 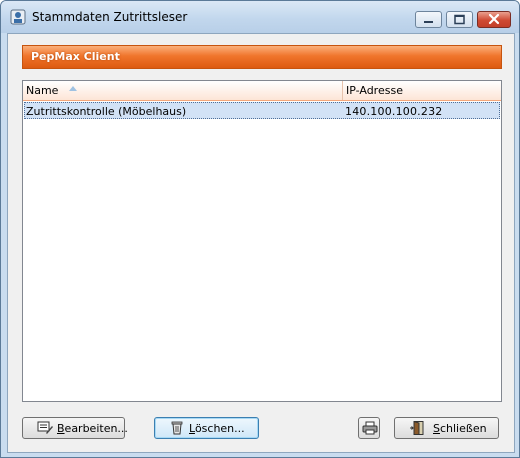 What do you see at coordinates (42, 90) in the screenshot?
I see `column-name-label: Name` at bounding box center [42, 90].